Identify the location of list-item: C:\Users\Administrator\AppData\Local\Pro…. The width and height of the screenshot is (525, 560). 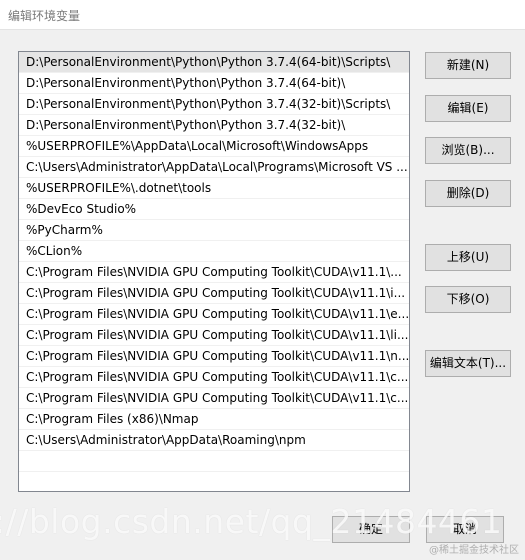
(214, 167).